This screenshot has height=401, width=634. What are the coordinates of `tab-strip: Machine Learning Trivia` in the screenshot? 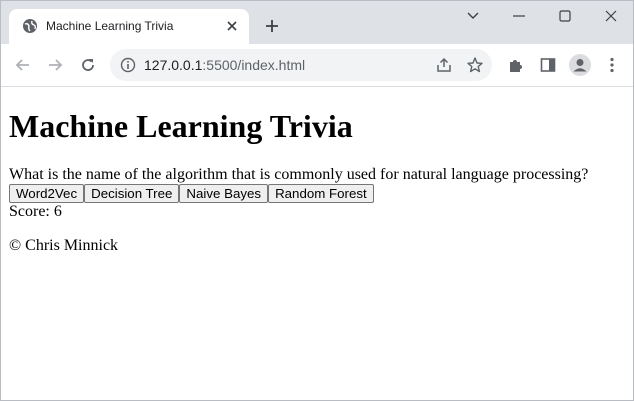 It's located at (317, 22).